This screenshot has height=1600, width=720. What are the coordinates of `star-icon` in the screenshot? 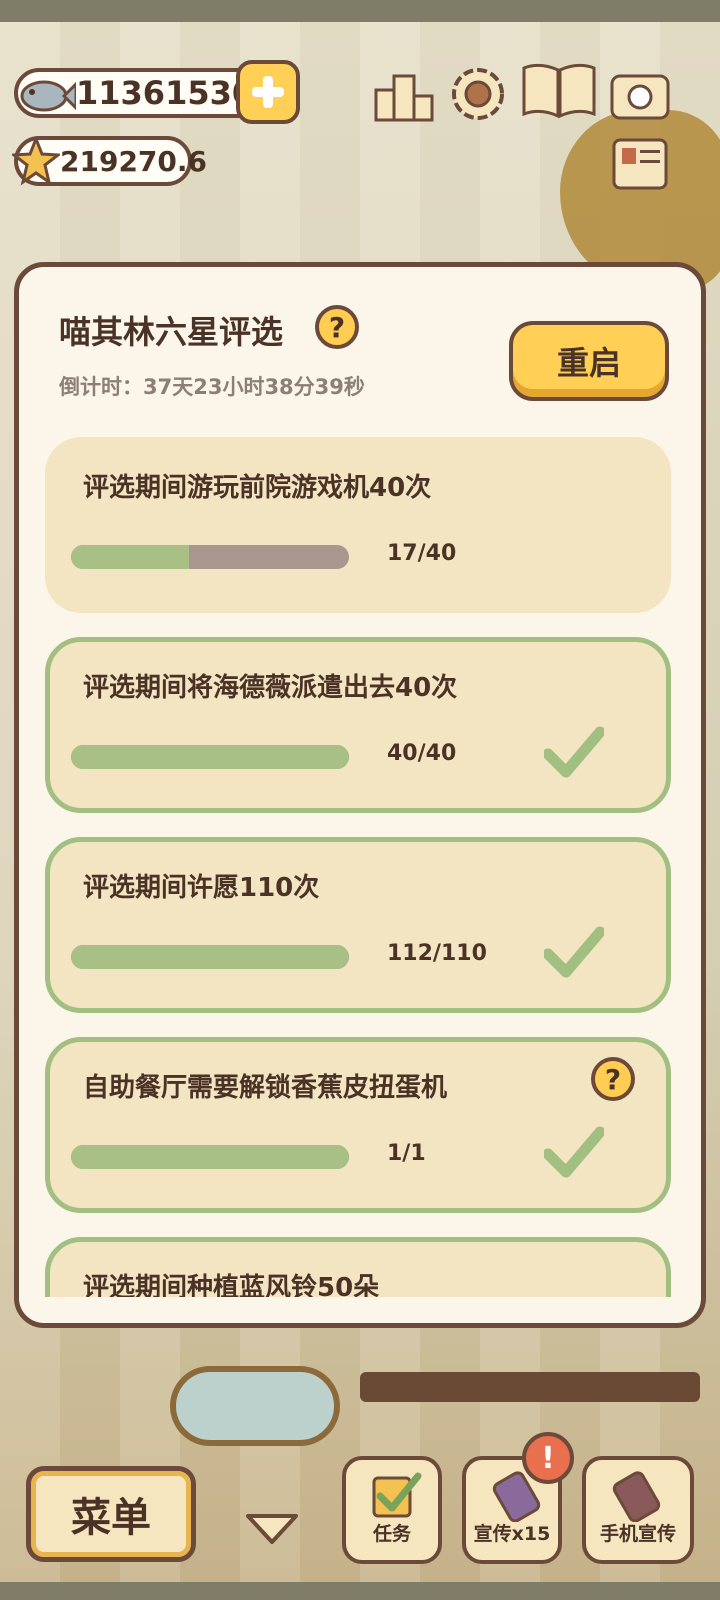 It's located at (36, 161).